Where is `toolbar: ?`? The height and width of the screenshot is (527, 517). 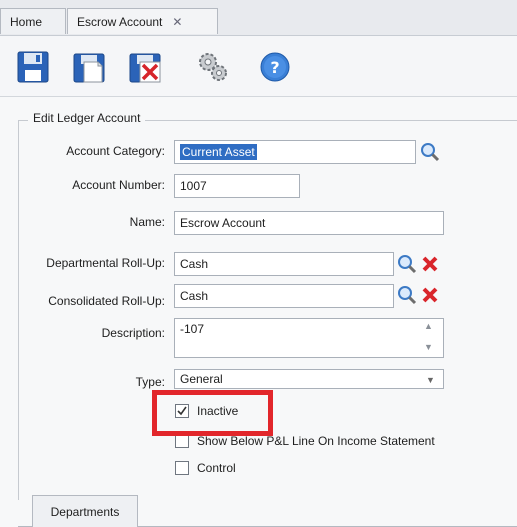
toolbar: ? is located at coordinates (258, 66).